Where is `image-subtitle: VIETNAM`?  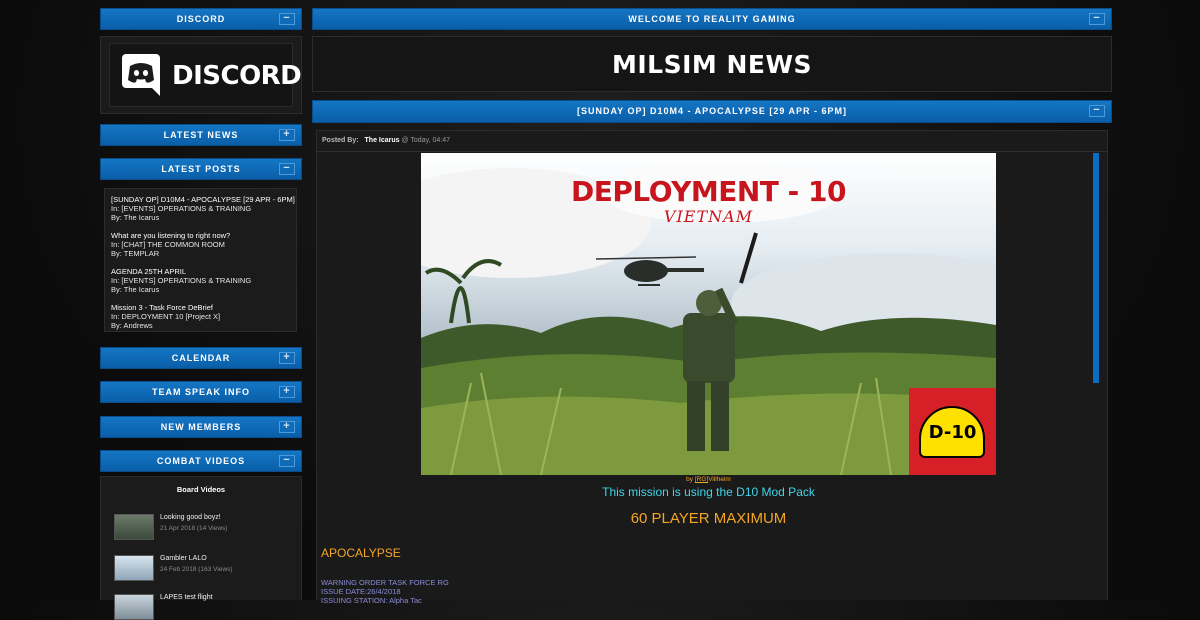 image-subtitle: VIETNAM is located at coordinates (708, 216).